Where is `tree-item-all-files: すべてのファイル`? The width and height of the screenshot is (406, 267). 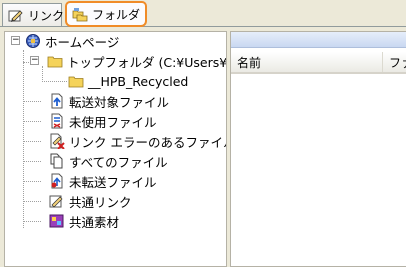
tree-item-all-files: すべてのファイル is located at coordinates (108, 161).